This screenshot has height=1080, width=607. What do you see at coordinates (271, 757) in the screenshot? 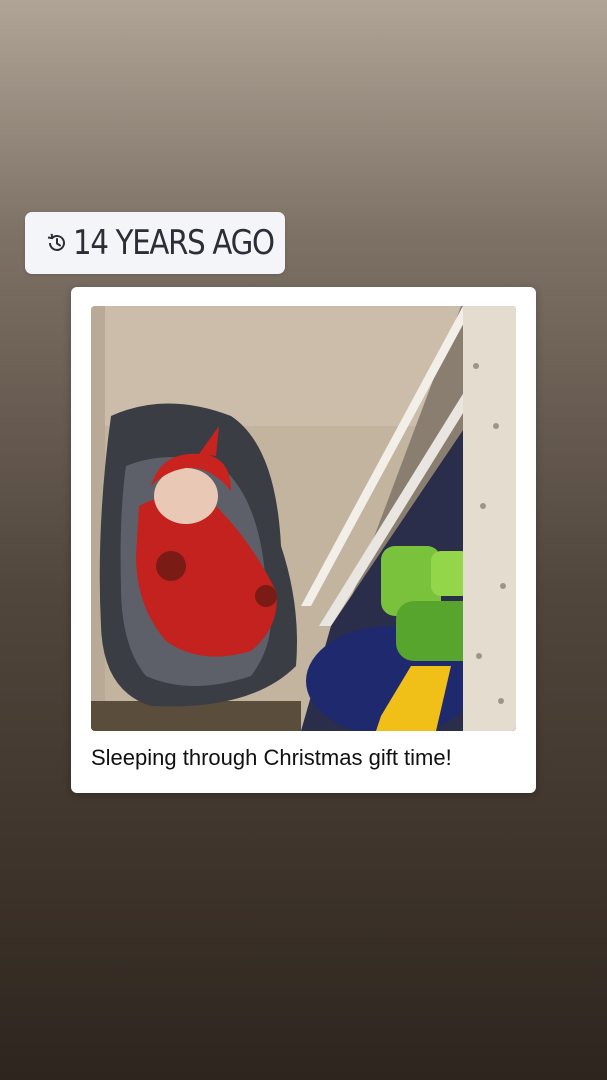
I see `memory-caption: Sleeping through Christmas gift time!` at bounding box center [271, 757].